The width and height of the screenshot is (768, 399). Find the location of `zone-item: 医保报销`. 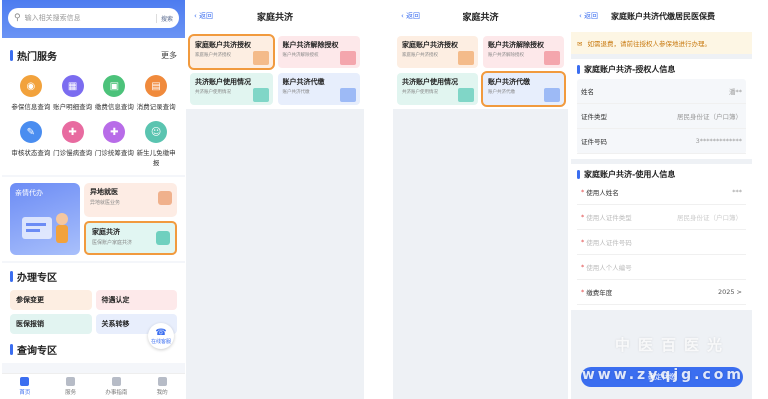

zone-item: 医保报销 is located at coordinates (51, 324).